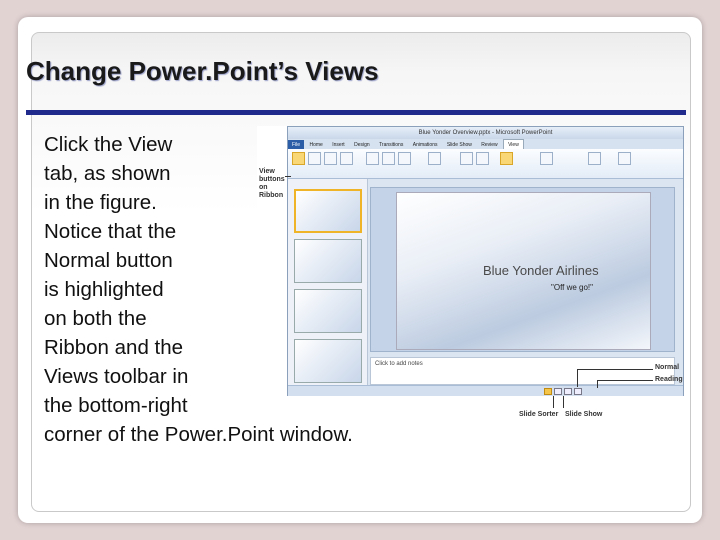 This screenshot has height=540, width=720. I want to click on slide-sorter-toolbar-button, so click(558, 391).